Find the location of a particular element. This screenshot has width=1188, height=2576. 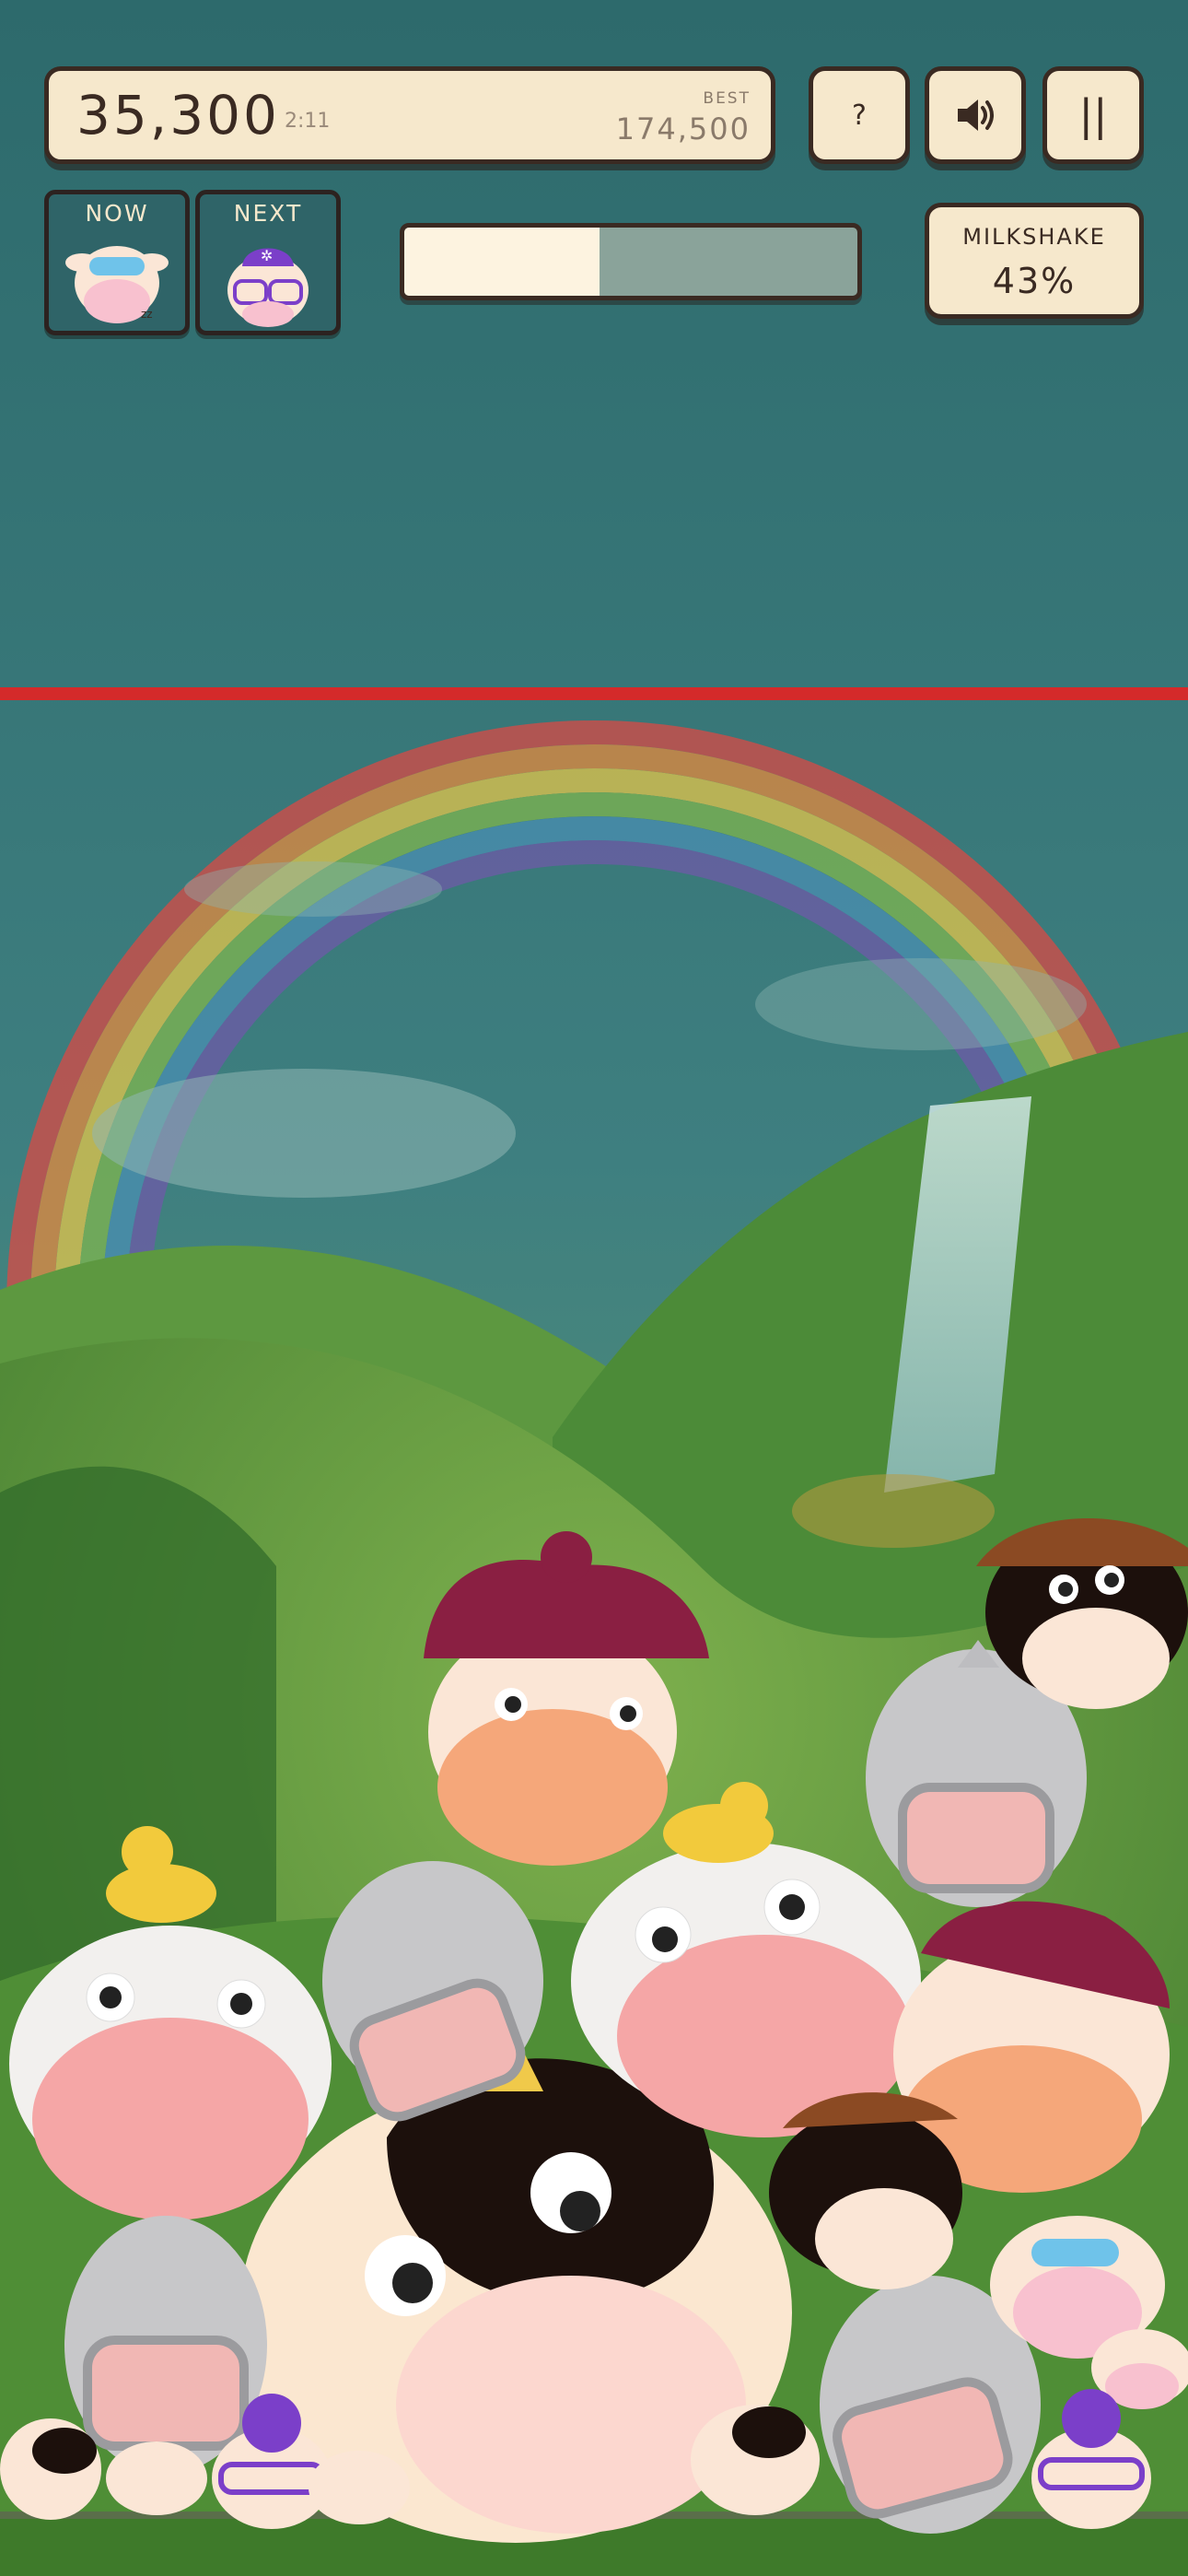

score-panel: 35,300 2:11 BEST 174,500 is located at coordinates (410, 115).